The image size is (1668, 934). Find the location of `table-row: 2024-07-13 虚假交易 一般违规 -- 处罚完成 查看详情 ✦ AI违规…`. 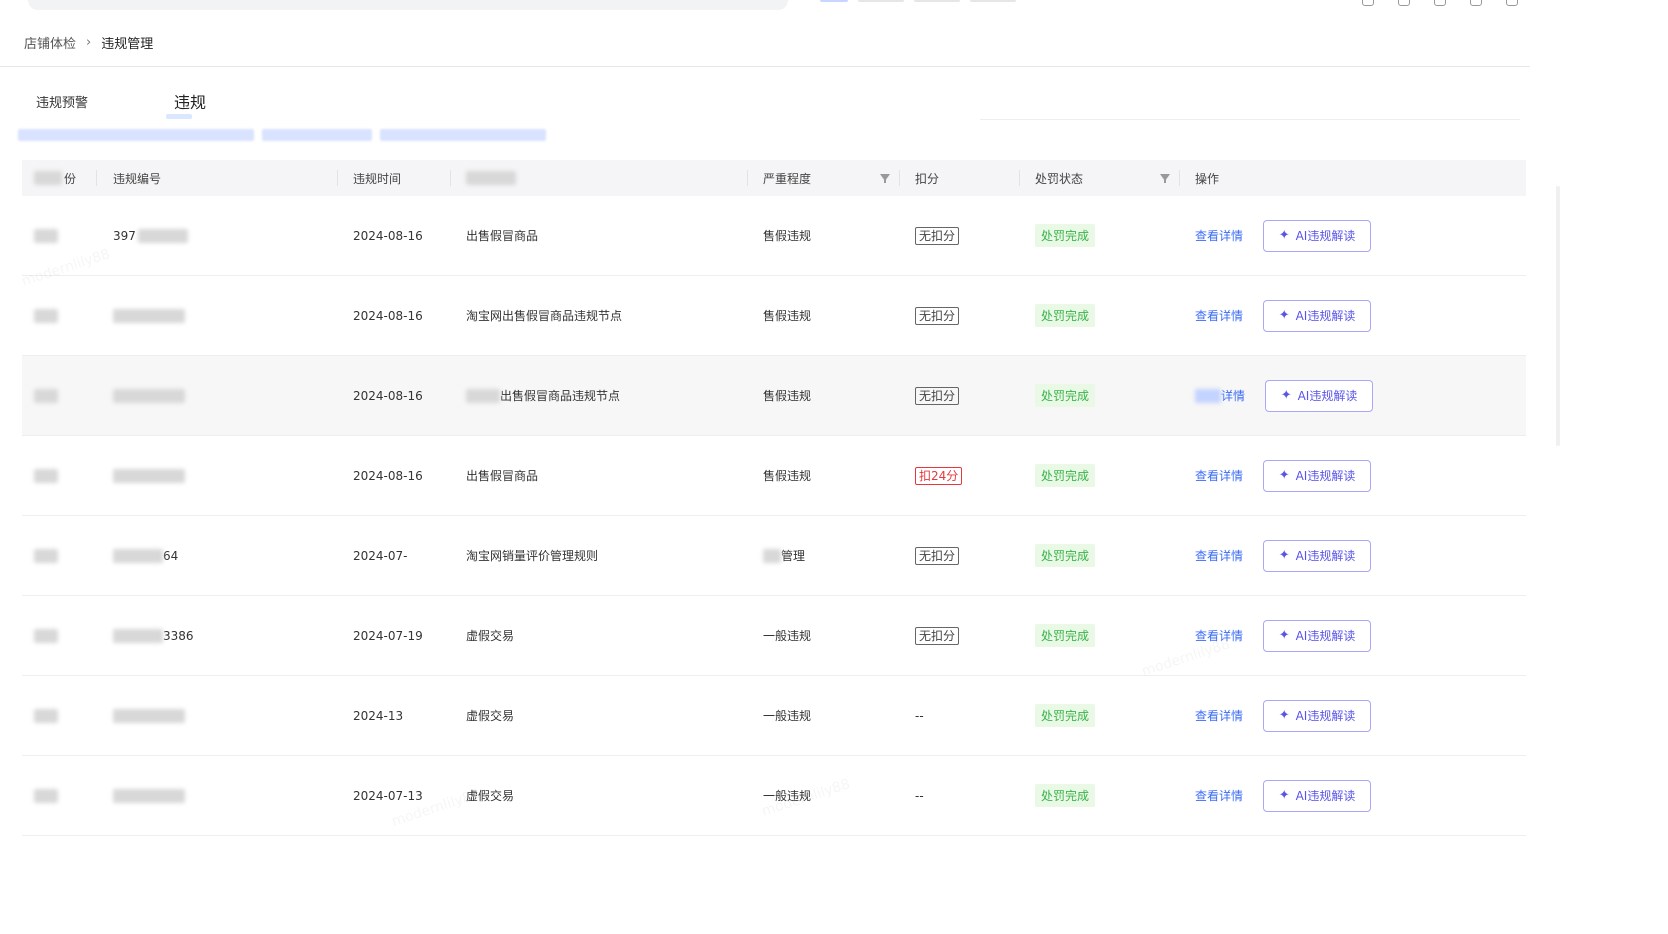

table-row: 2024-07-13 虚假交易 一般违规 -- 处罚完成 查看详情 ✦ AI违规… is located at coordinates (774, 796).